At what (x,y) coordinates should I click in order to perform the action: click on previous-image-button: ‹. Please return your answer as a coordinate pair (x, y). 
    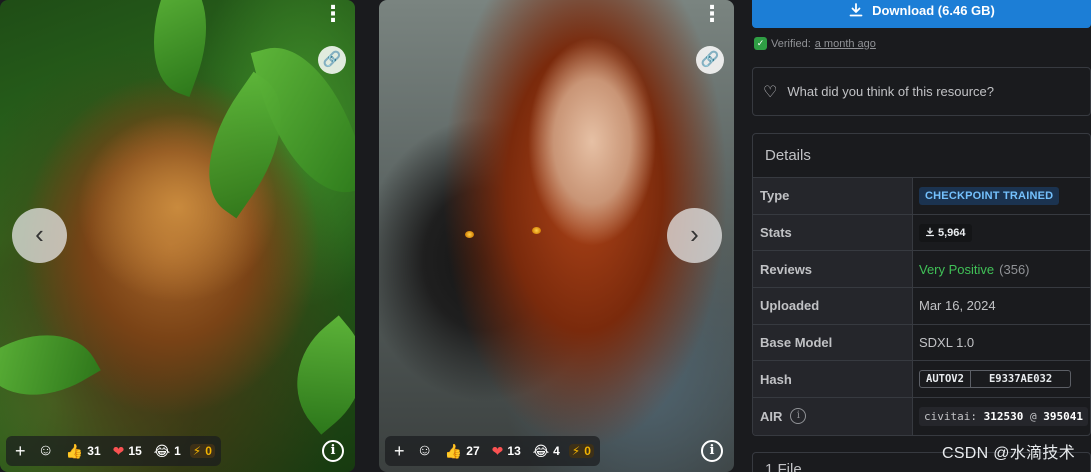
    Looking at the image, I should click on (39, 235).